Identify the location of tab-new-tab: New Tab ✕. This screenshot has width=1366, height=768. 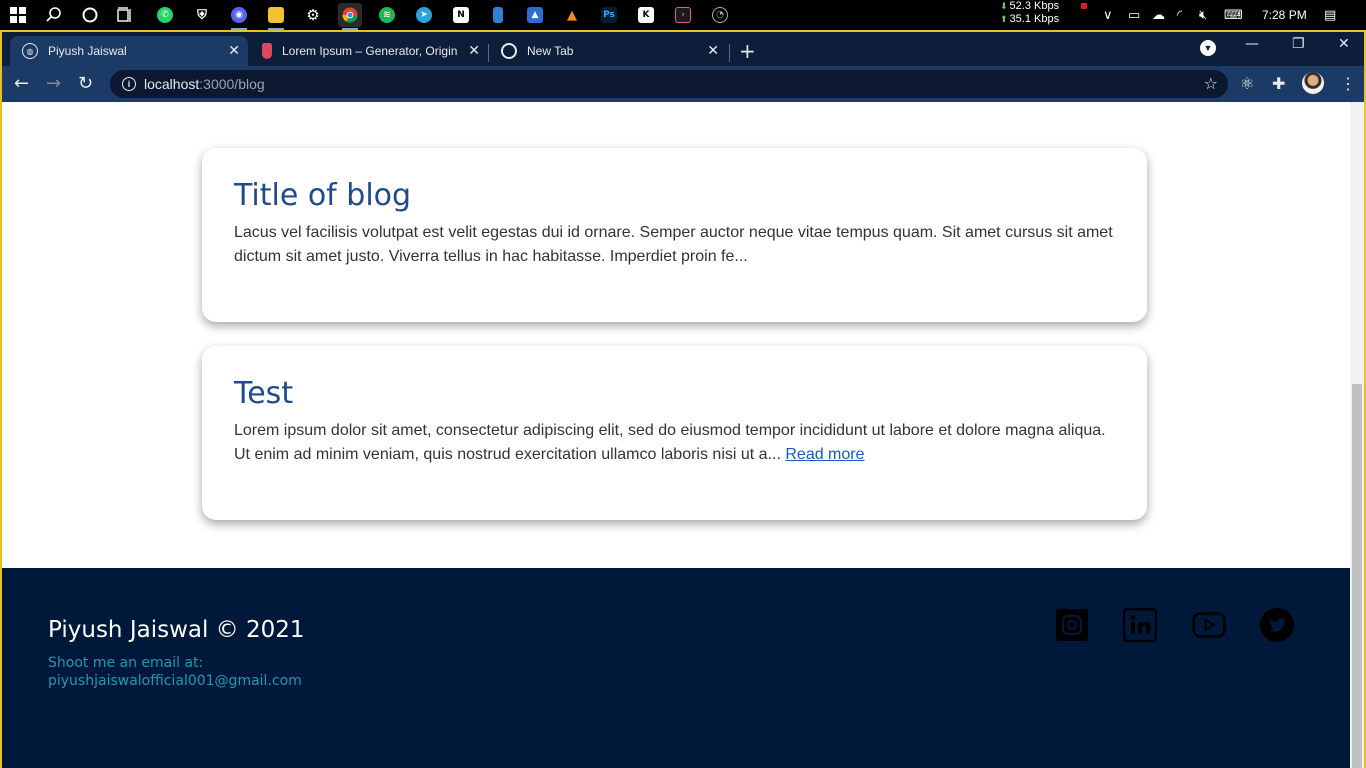
(608, 51).